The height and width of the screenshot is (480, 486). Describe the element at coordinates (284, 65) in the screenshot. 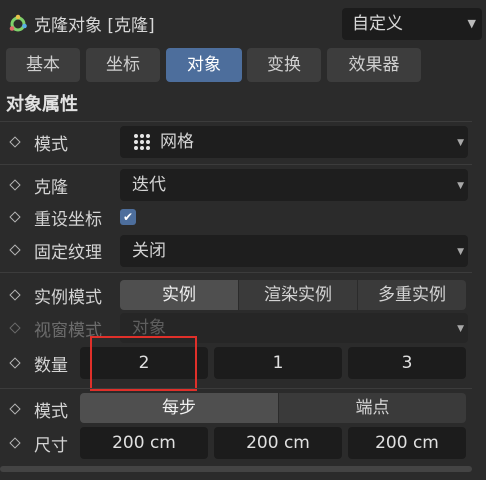

I see `tab-transform: 变换` at that location.